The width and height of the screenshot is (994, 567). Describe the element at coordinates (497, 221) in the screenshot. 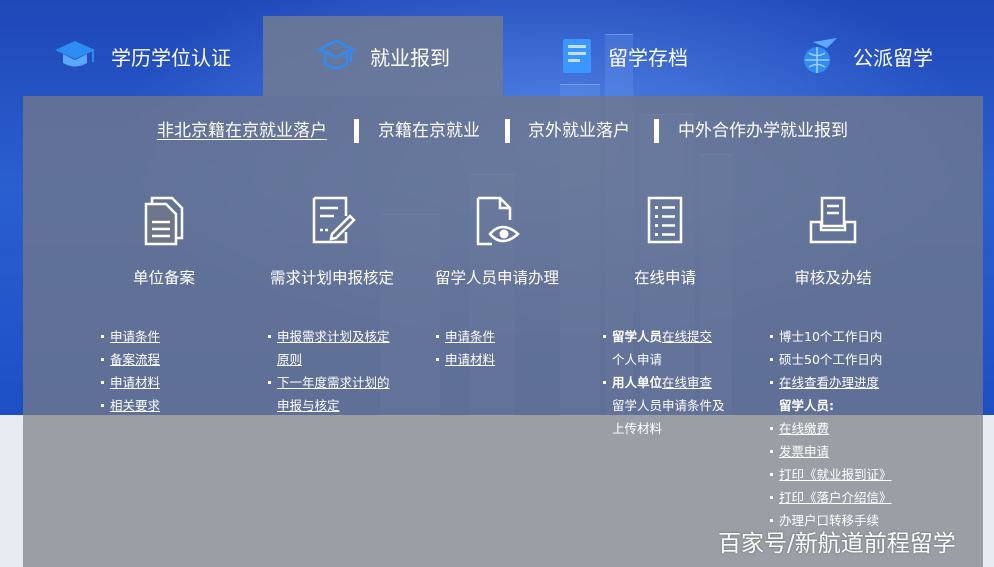

I see `document-eye-icon` at that location.